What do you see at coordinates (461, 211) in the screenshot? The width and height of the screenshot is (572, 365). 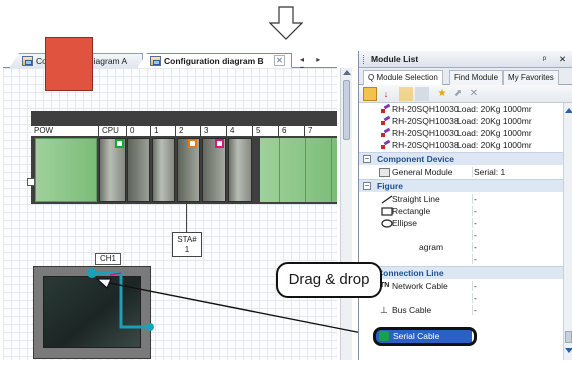 I see `list-item: Rectangle -` at bounding box center [461, 211].